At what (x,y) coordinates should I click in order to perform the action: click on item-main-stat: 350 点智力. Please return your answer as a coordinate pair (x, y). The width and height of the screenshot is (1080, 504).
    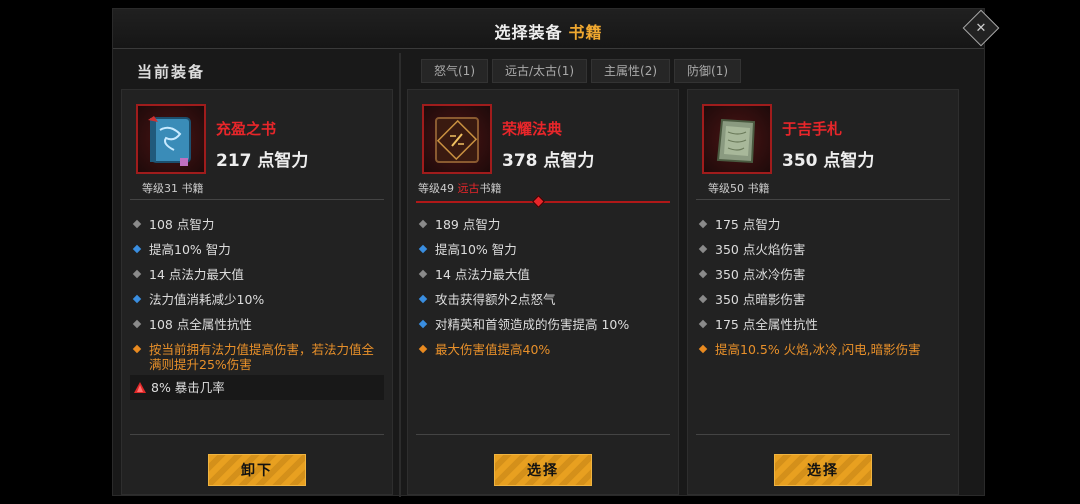
    Looking at the image, I should click on (828, 161).